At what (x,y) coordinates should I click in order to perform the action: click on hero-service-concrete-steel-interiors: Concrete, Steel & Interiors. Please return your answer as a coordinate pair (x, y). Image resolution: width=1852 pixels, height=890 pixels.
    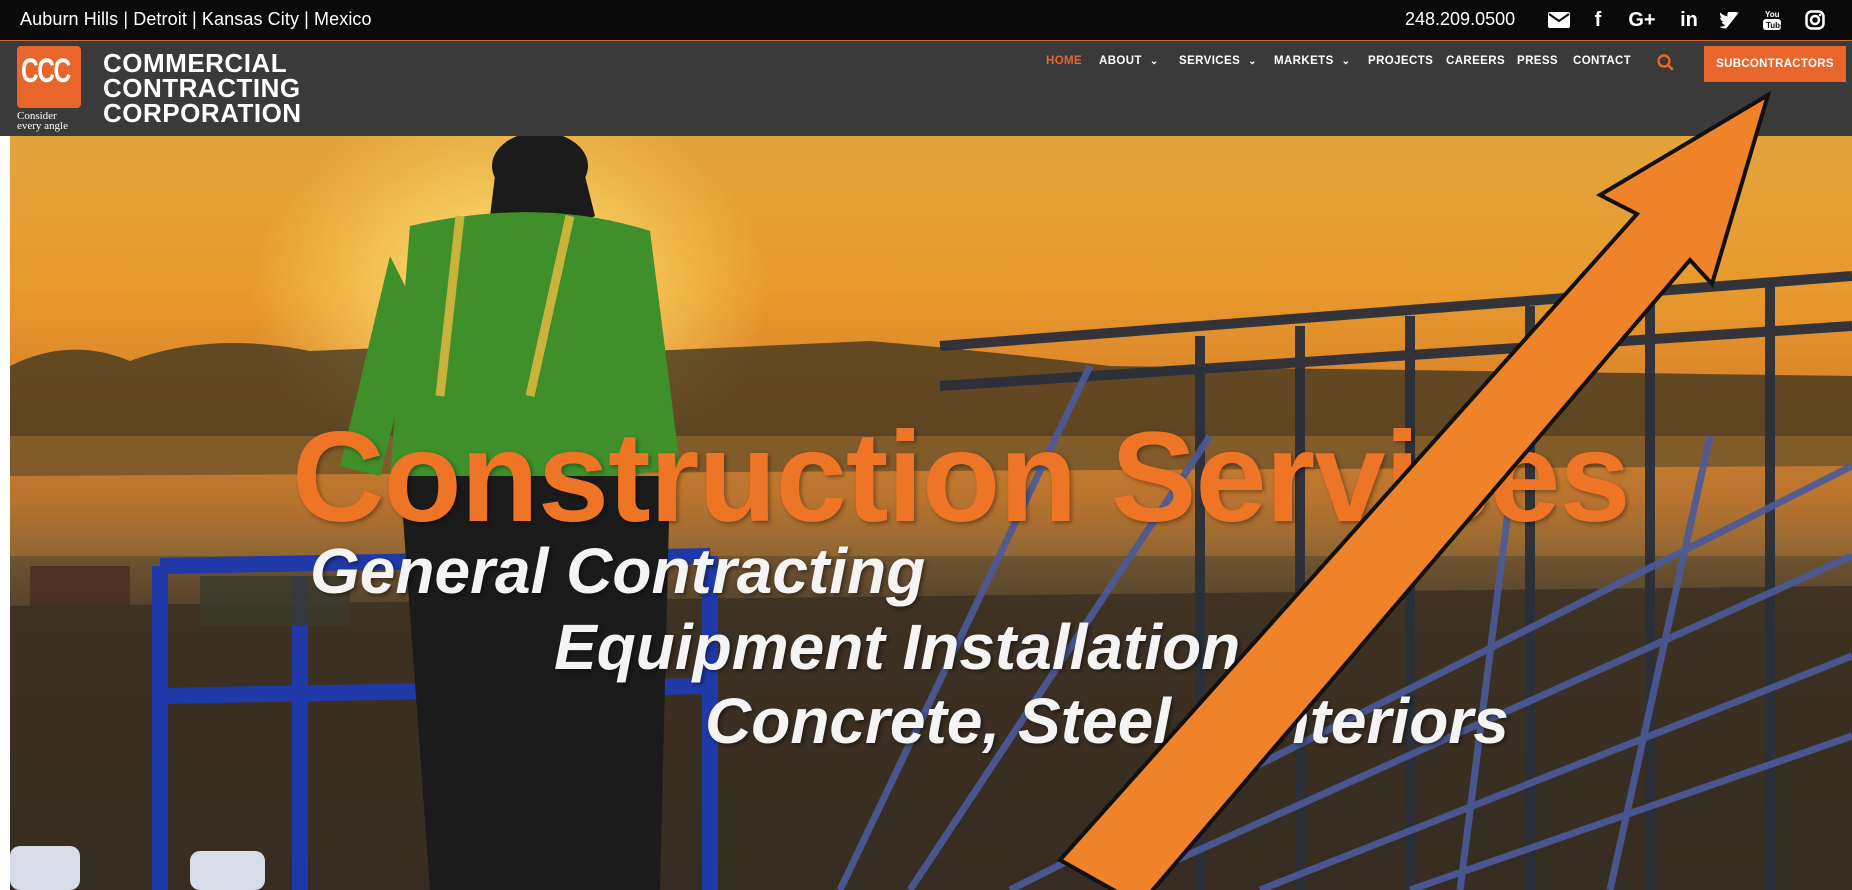
    Looking at the image, I should click on (1107, 721).